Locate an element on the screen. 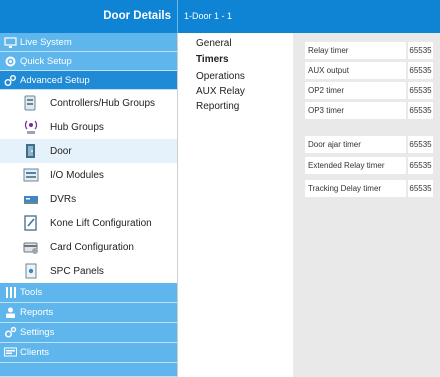 The height and width of the screenshot is (377, 440). breadcrumb: 1-Door 1 - 1 is located at coordinates (205, 16).